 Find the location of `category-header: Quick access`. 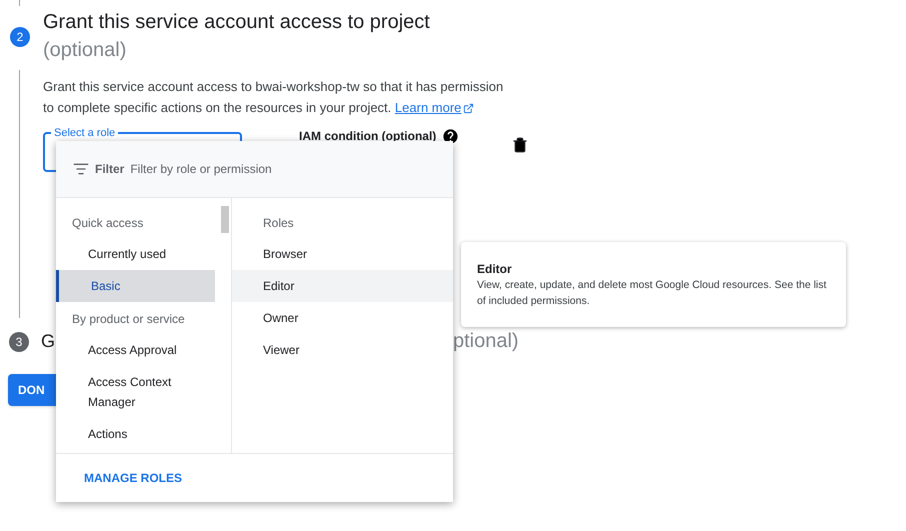

category-header: Quick access is located at coordinates (107, 223).